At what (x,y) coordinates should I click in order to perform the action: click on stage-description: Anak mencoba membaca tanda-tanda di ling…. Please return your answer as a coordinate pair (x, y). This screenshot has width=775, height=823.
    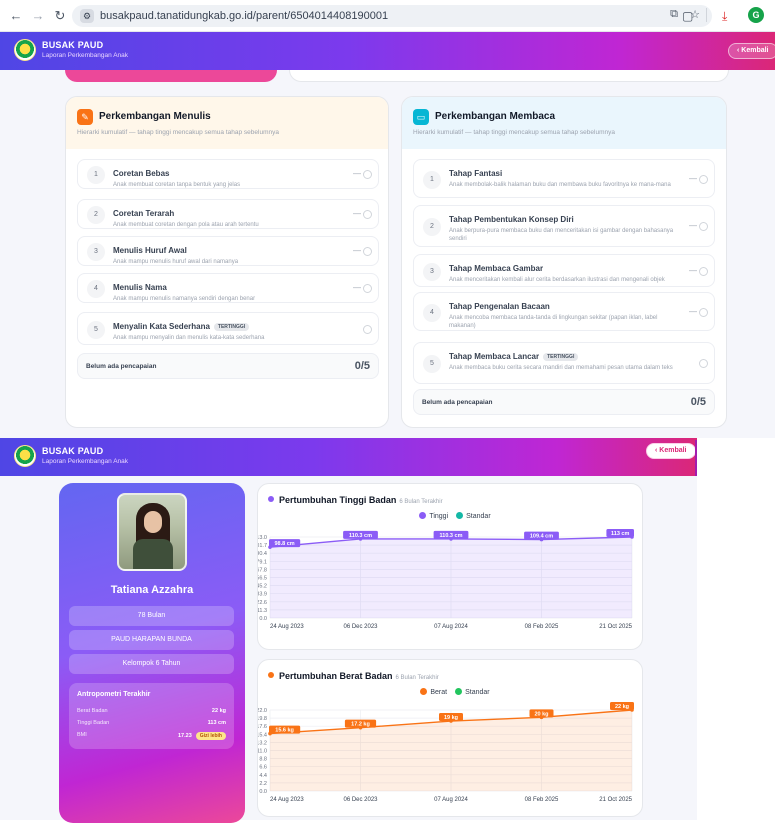
    Looking at the image, I should click on (553, 322).